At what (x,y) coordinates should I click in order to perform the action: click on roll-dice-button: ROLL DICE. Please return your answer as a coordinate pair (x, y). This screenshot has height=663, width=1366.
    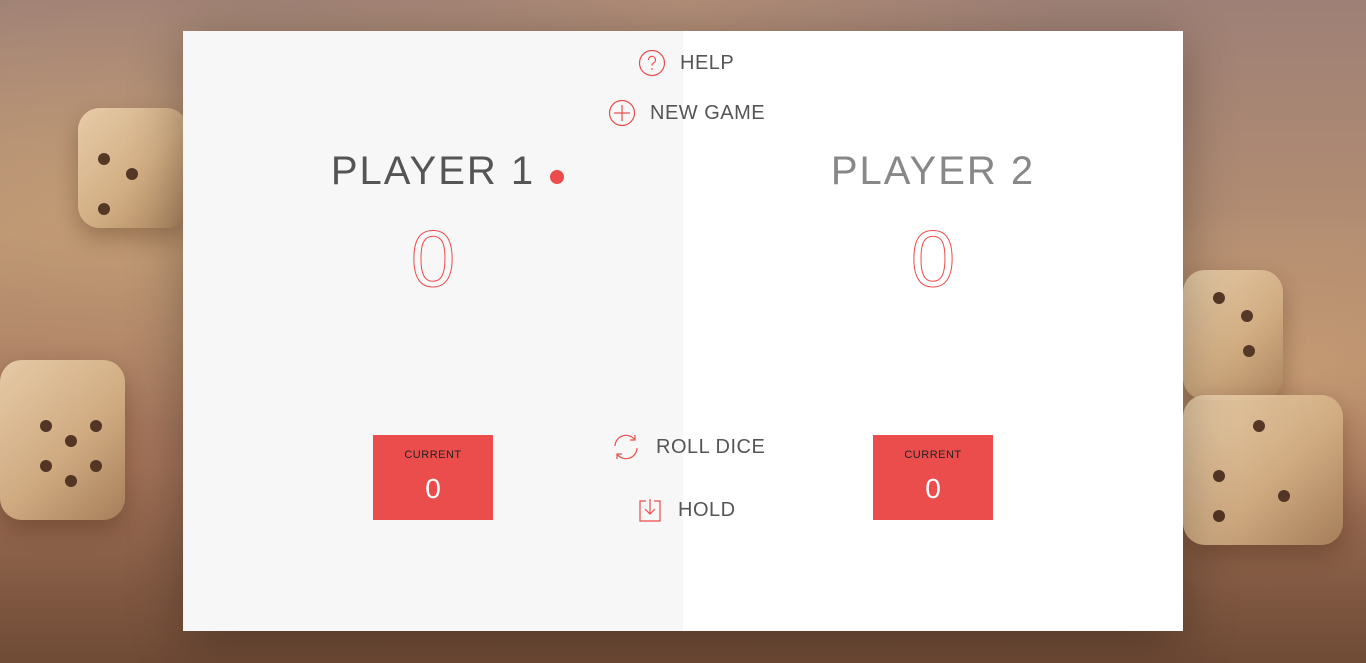
    Looking at the image, I should click on (687, 447).